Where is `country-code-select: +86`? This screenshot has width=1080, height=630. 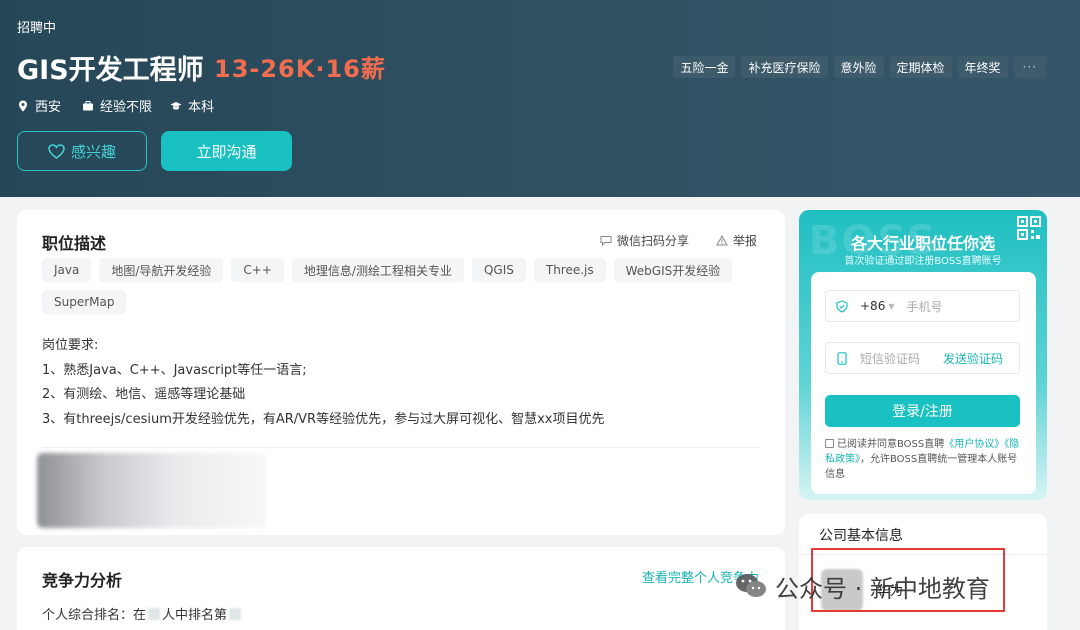 country-code-select: +86 is located at coordinates (872, 306).